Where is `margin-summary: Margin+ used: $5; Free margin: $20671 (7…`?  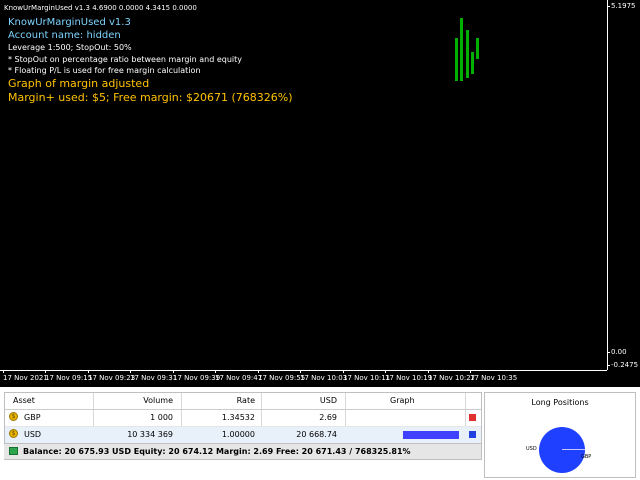 margin-summary: Margin+ used: $5; Free margin: $20671 (7… is located at coordinates (150, 97).